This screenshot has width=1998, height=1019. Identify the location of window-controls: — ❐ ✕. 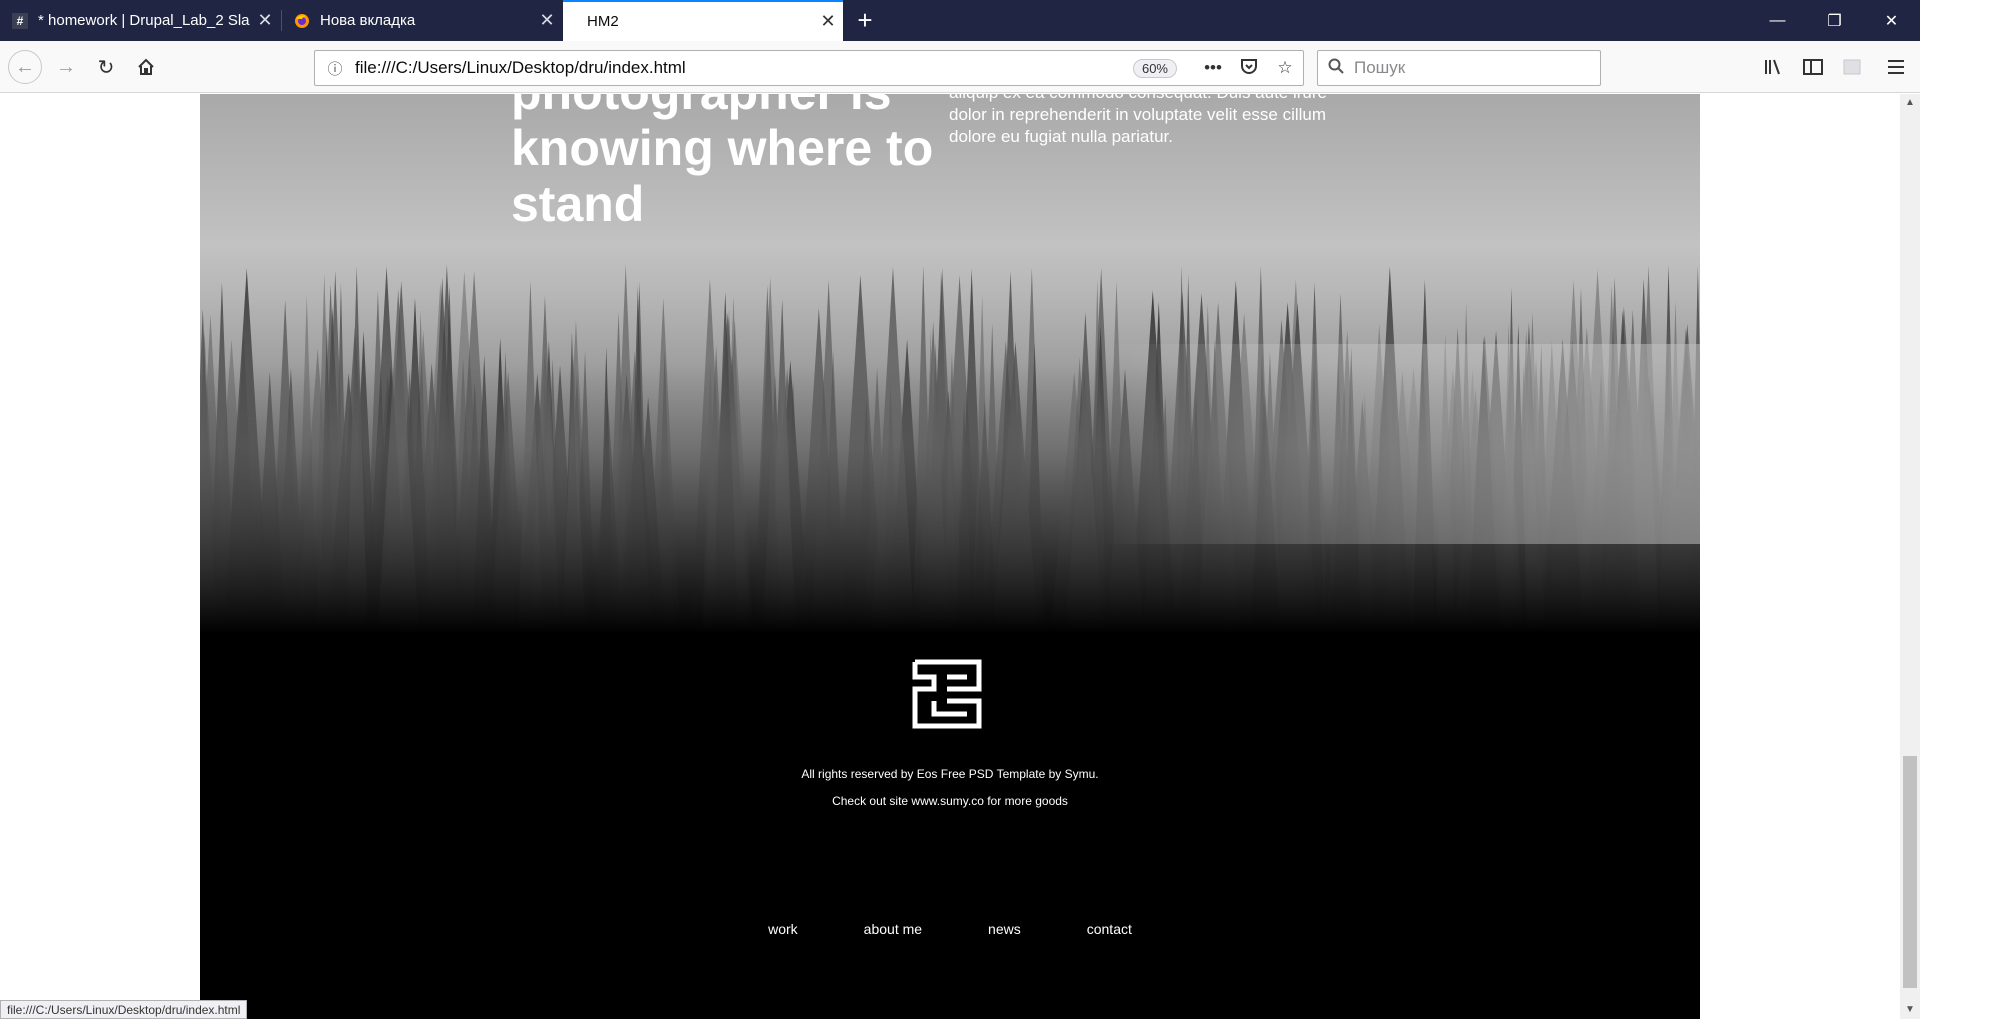
(1834, 20).